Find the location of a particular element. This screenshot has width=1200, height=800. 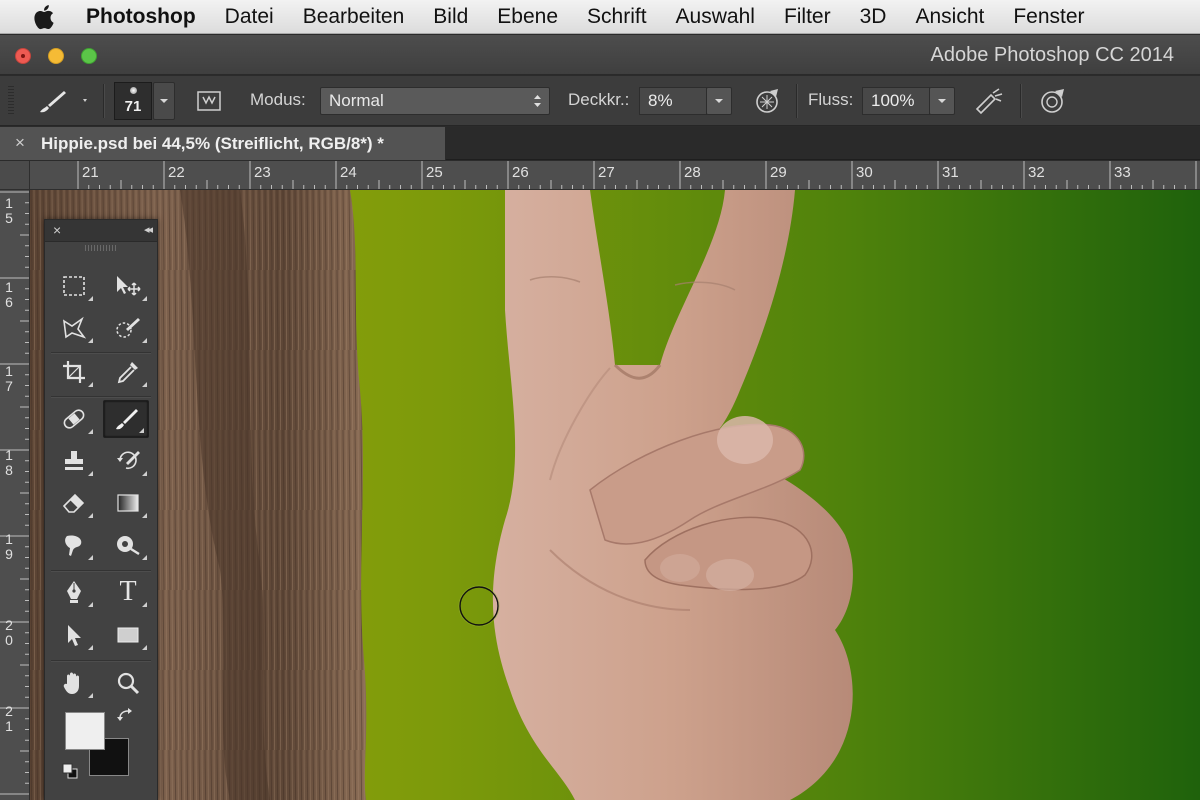

window-title-bar: Adobe Photoshop CC 2014 is located at coordinates (600, 55).